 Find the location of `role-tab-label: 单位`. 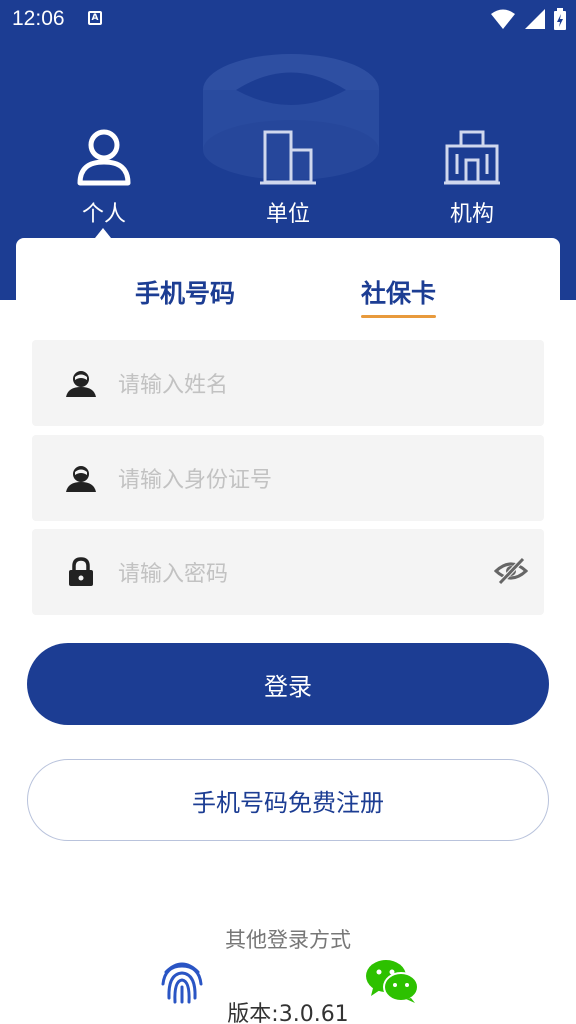

role-tab-label: 单位 is located at coordinates (287, 214).